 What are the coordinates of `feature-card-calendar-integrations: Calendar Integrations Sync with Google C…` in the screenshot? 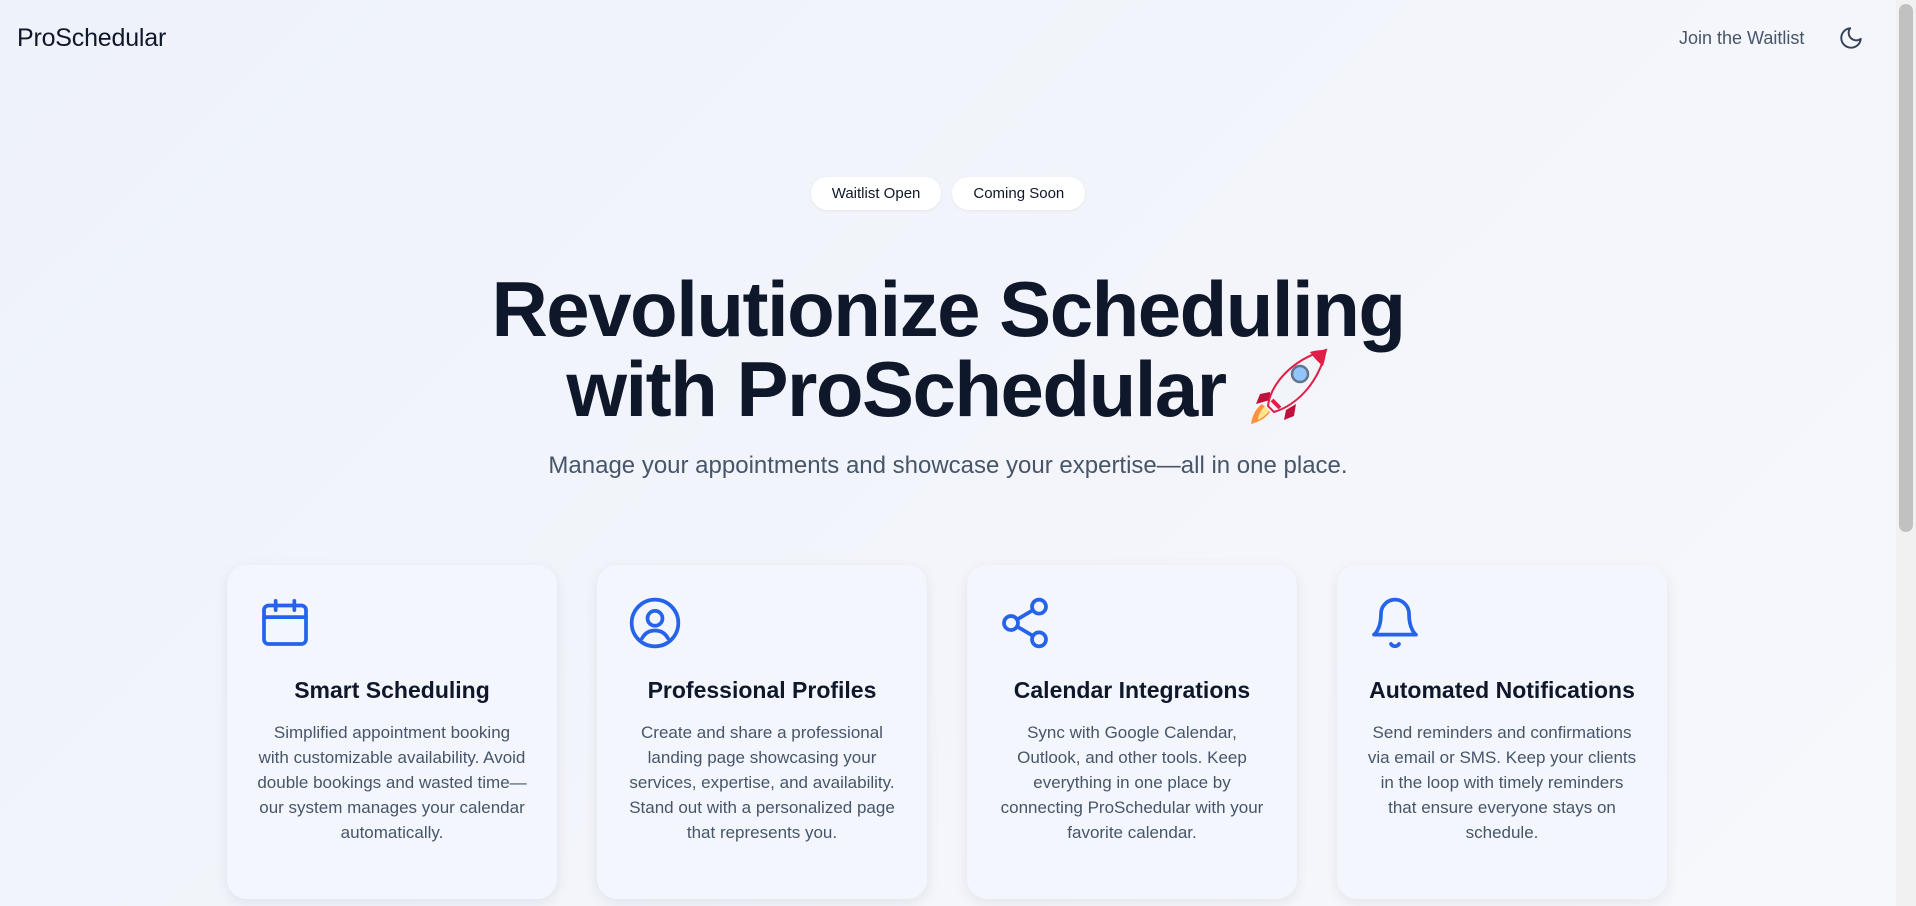 It's located at (1132, 732).